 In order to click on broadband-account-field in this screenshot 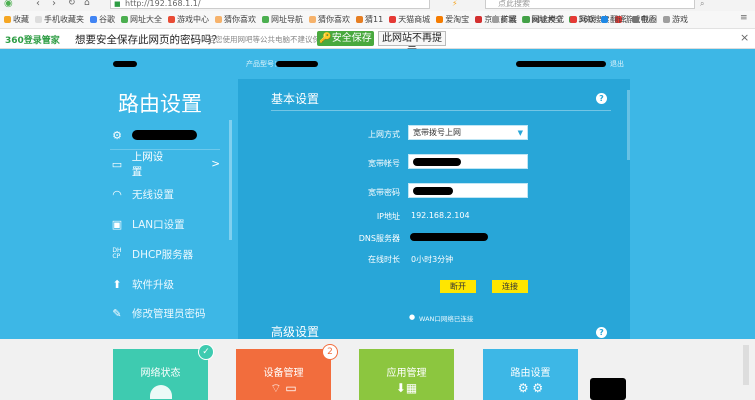, I will do `click(468, 161)`.